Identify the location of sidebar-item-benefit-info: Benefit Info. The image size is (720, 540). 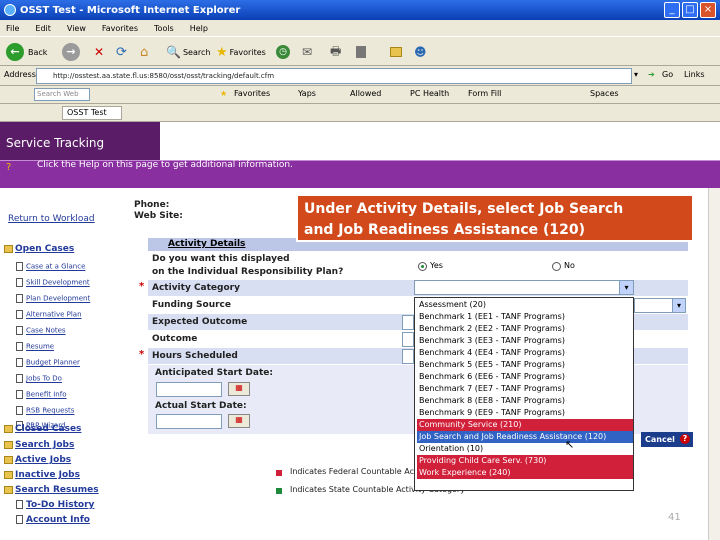
(41, 394).